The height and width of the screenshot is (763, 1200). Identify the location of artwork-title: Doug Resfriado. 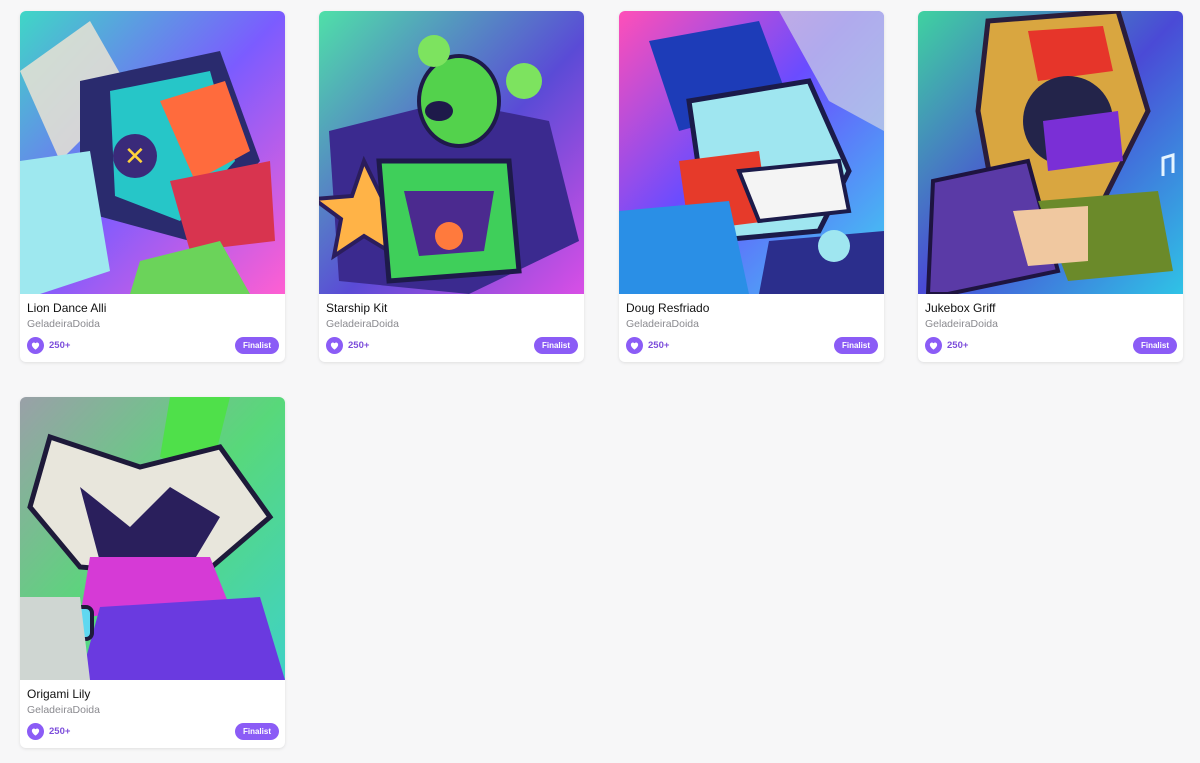
(667, 308).